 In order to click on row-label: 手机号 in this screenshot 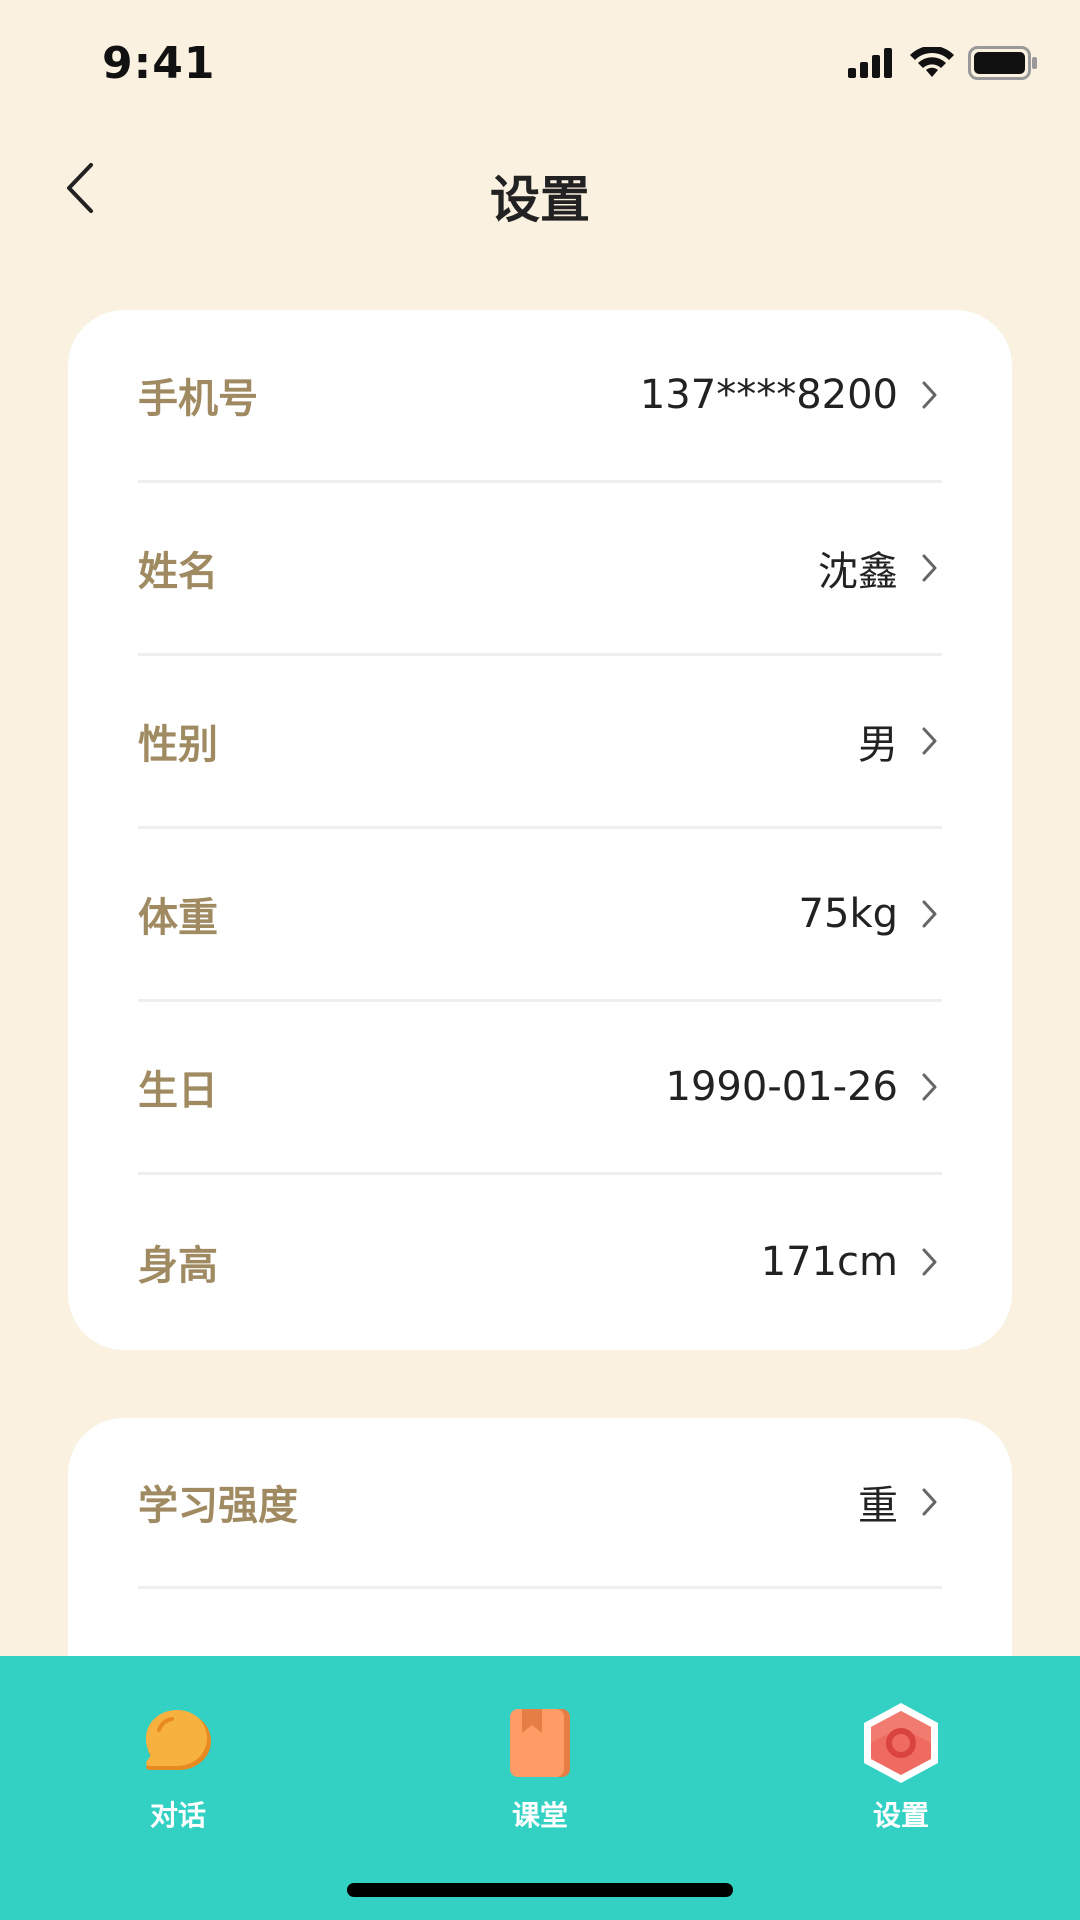, I will do `click(198, 399)`.